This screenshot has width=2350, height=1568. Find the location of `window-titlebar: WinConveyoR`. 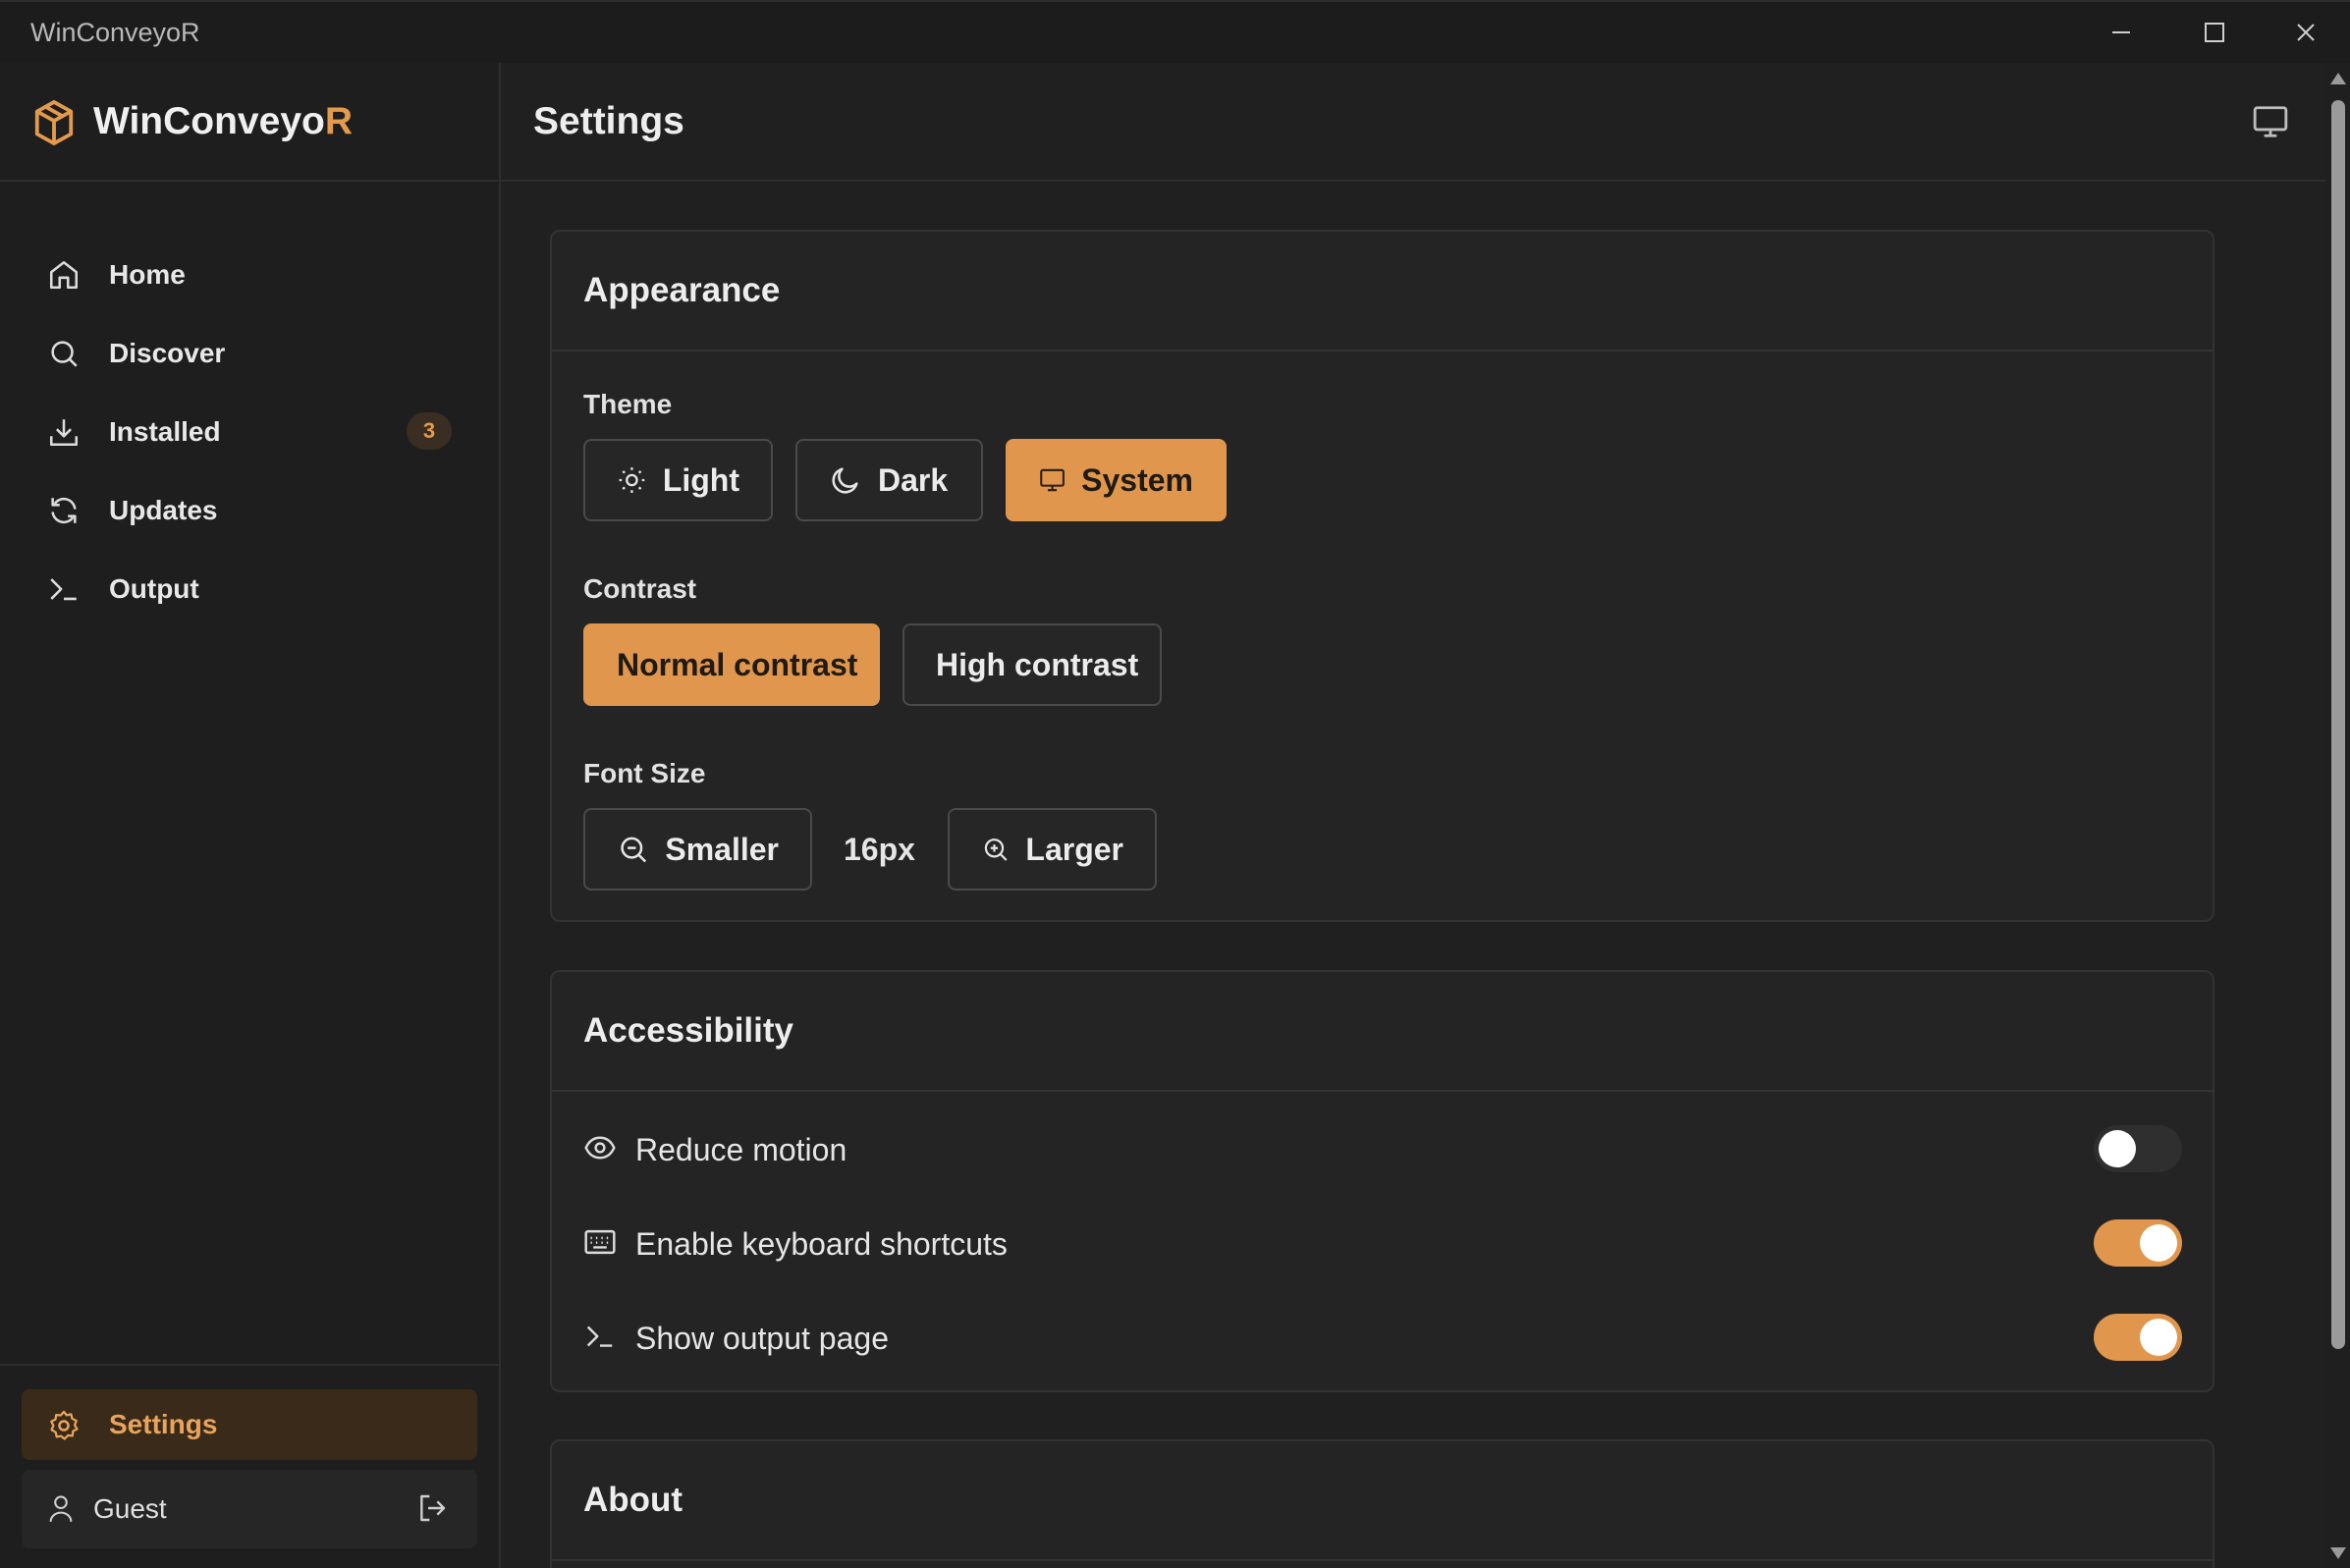

window-titlebar: WinConveyoR is located at coordinates (1175, 31).